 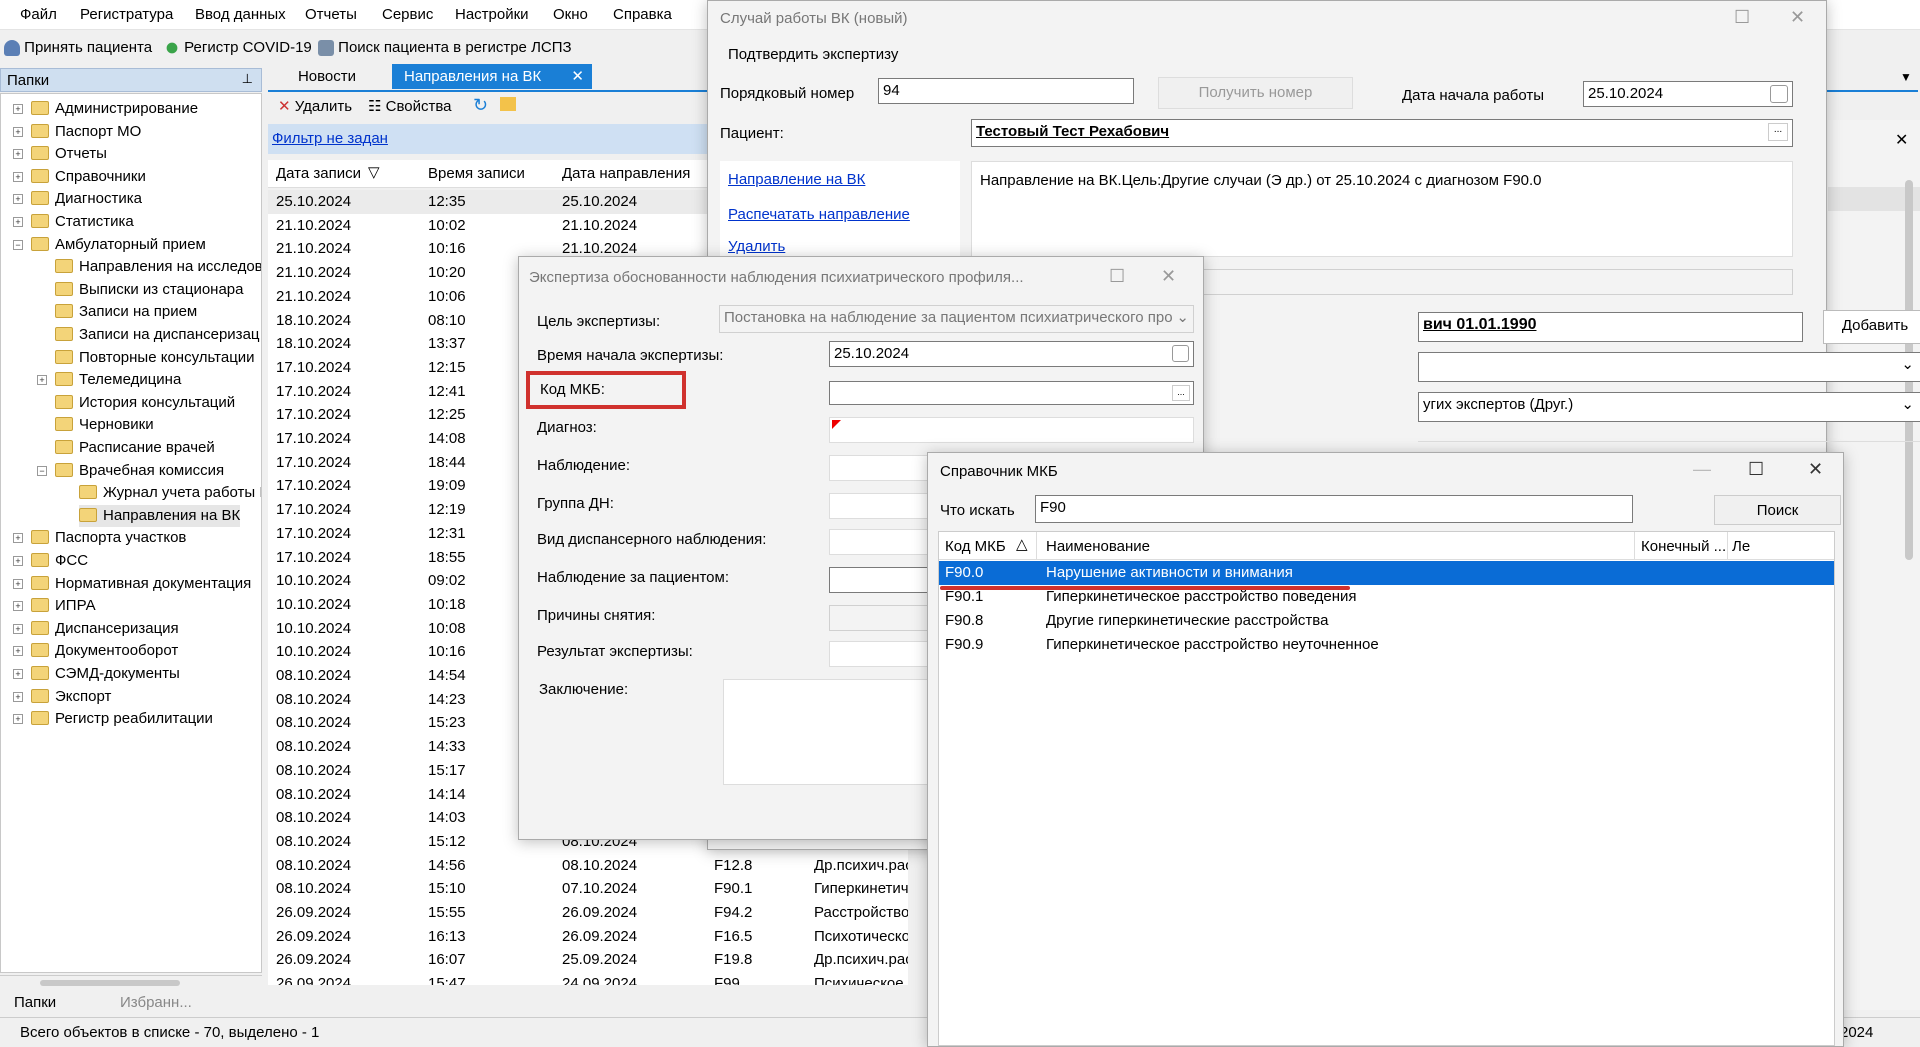 What do you see at coordinates (104, 651) in the screenshot?
I see `tree-item: Документооборот` at bounding box center [104, 651].